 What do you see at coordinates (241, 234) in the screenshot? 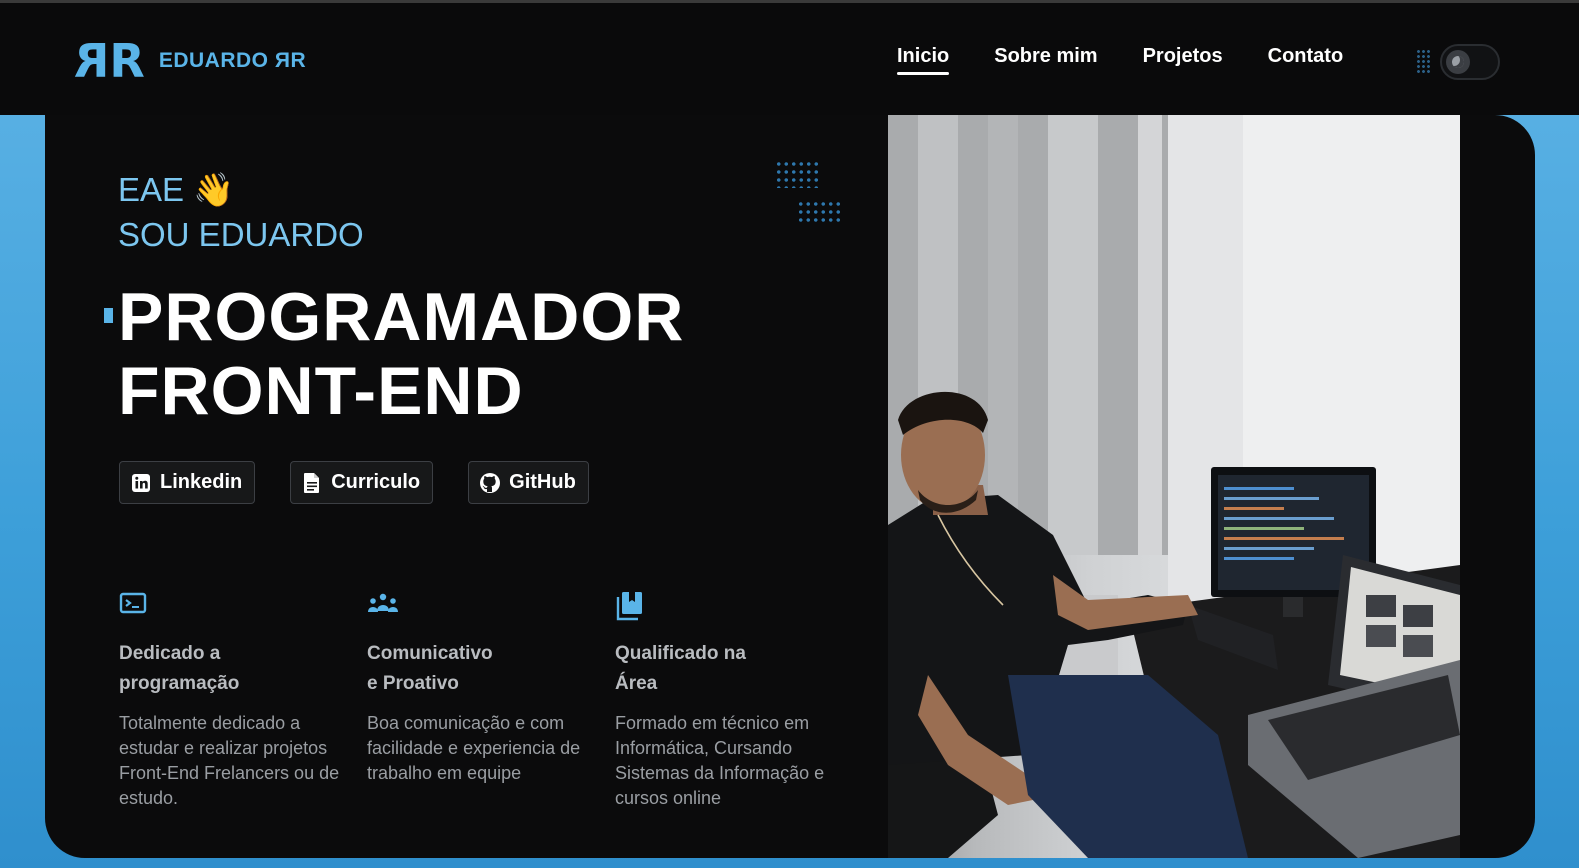
I see `greeting-line-2: SOU EDUARDO` at bounding box center [241, 234].